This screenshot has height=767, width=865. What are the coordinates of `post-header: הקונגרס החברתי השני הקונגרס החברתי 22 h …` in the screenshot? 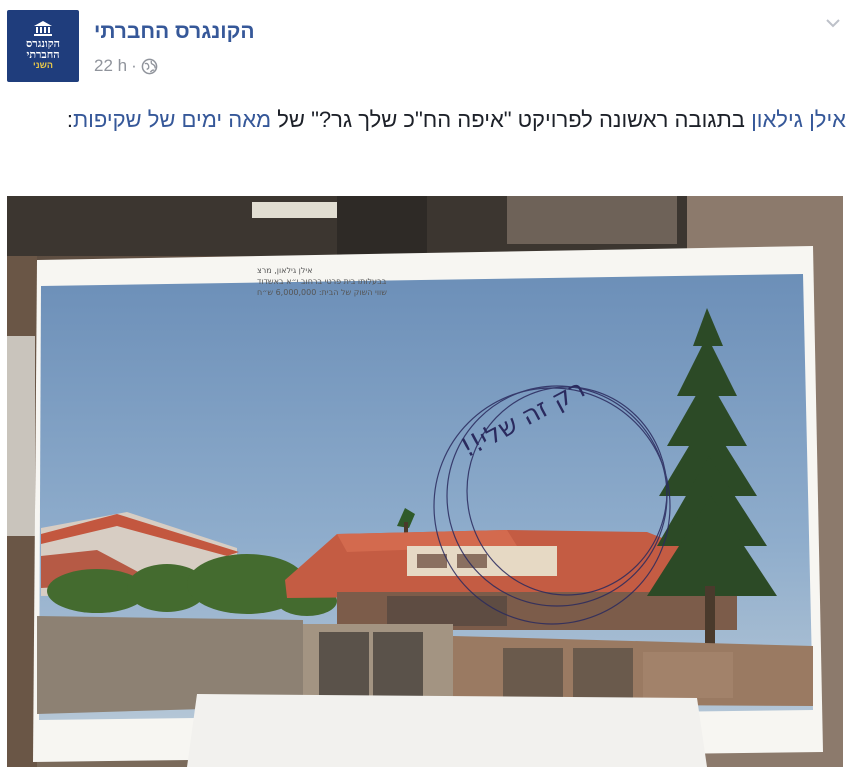 It's located at (432, 46).